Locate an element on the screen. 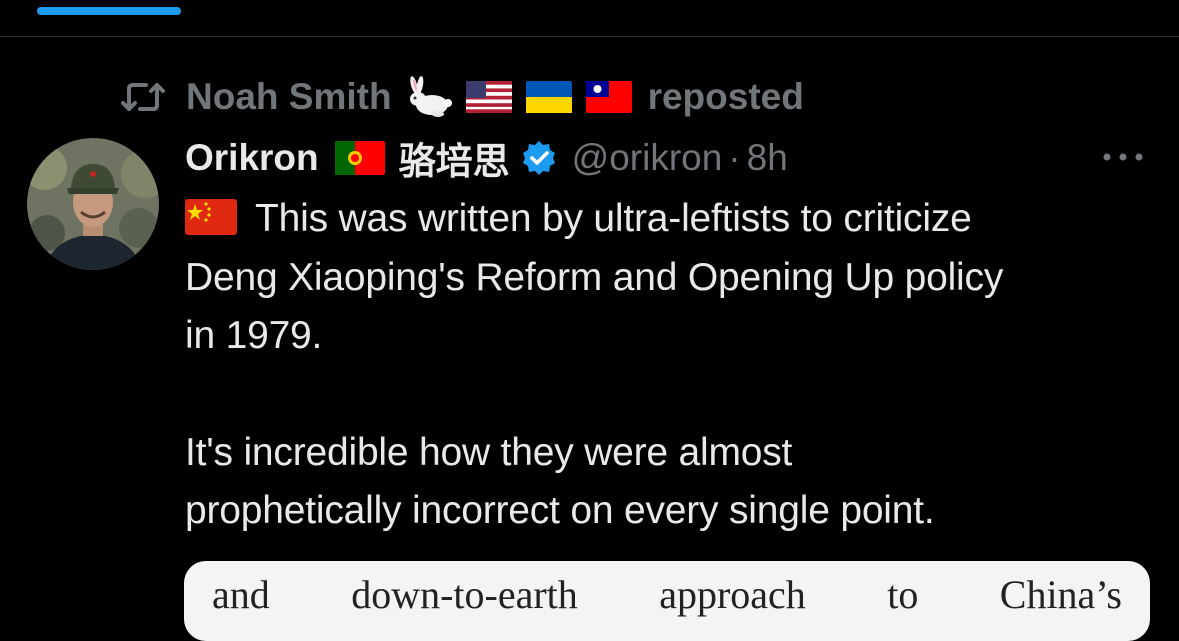  tweet-header: Orikron 骆培思 @orikron · 8h is located at coordinates (675, 158).